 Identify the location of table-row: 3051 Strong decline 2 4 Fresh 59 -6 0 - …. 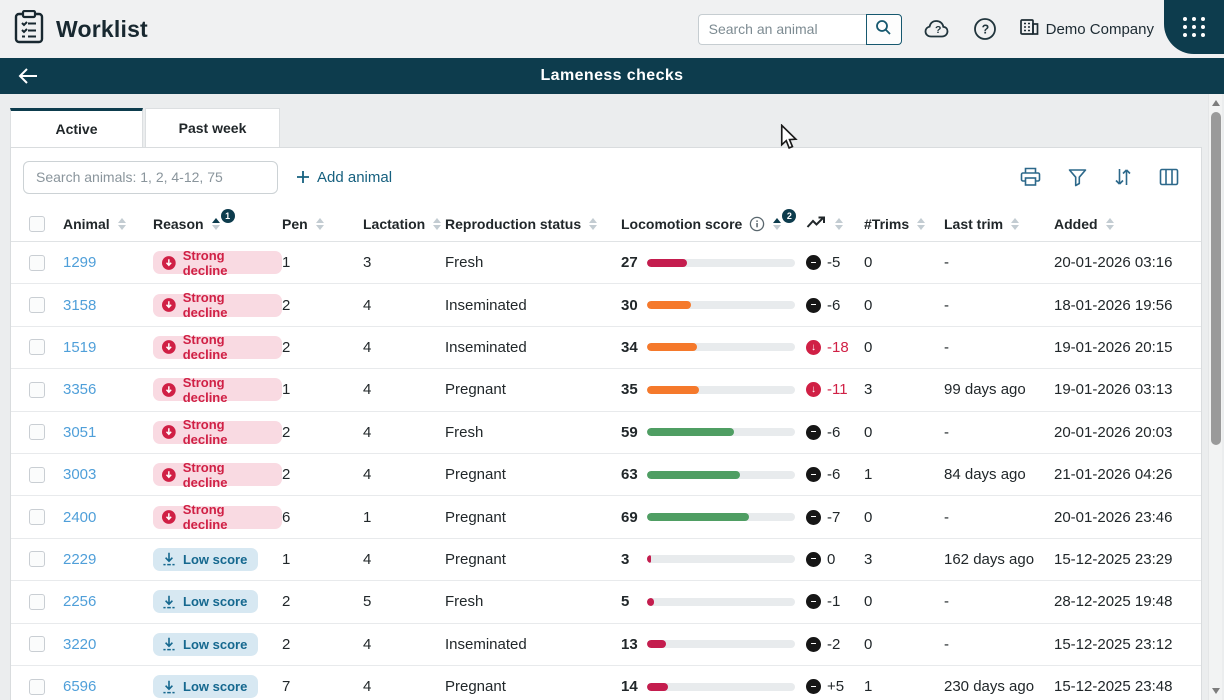
(606, 432).